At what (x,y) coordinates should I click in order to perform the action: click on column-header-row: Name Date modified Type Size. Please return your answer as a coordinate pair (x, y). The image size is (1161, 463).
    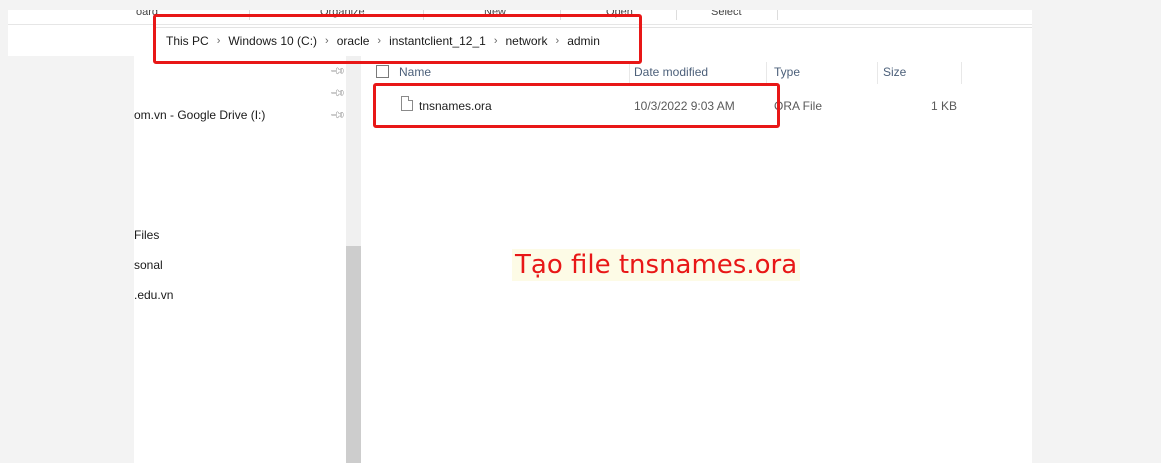
    Looking at the image, I should click on (696, 73).